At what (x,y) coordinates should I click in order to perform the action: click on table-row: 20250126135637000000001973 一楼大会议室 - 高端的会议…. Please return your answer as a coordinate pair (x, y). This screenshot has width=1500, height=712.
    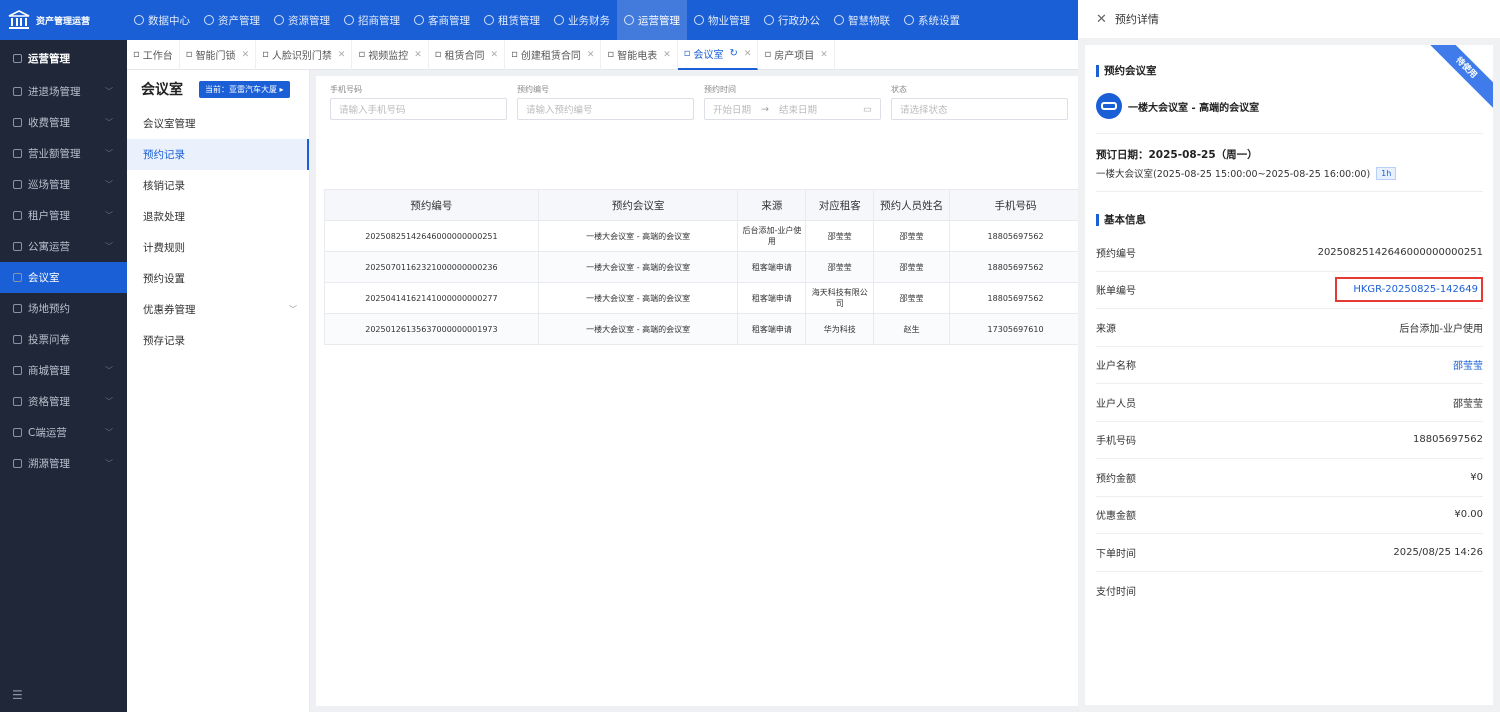
    Looking at the image, I should click on (703, 329).